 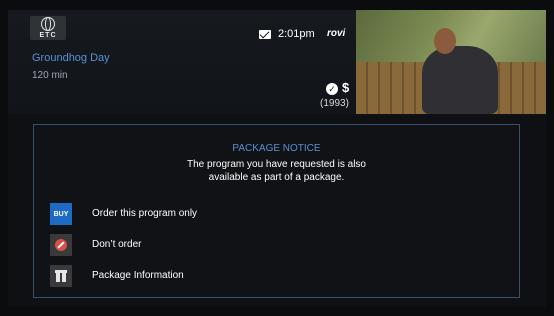 I want to click on program-duration: 120 min, so click(x=50, y=75).